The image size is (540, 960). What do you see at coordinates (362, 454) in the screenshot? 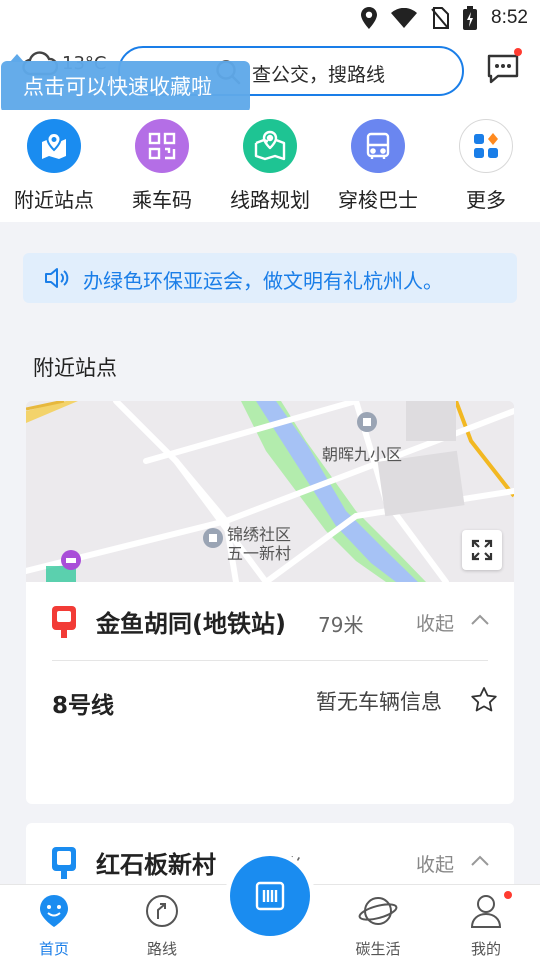
I see `map-label: 朝晖九小区` at bounding box center [362, 454].